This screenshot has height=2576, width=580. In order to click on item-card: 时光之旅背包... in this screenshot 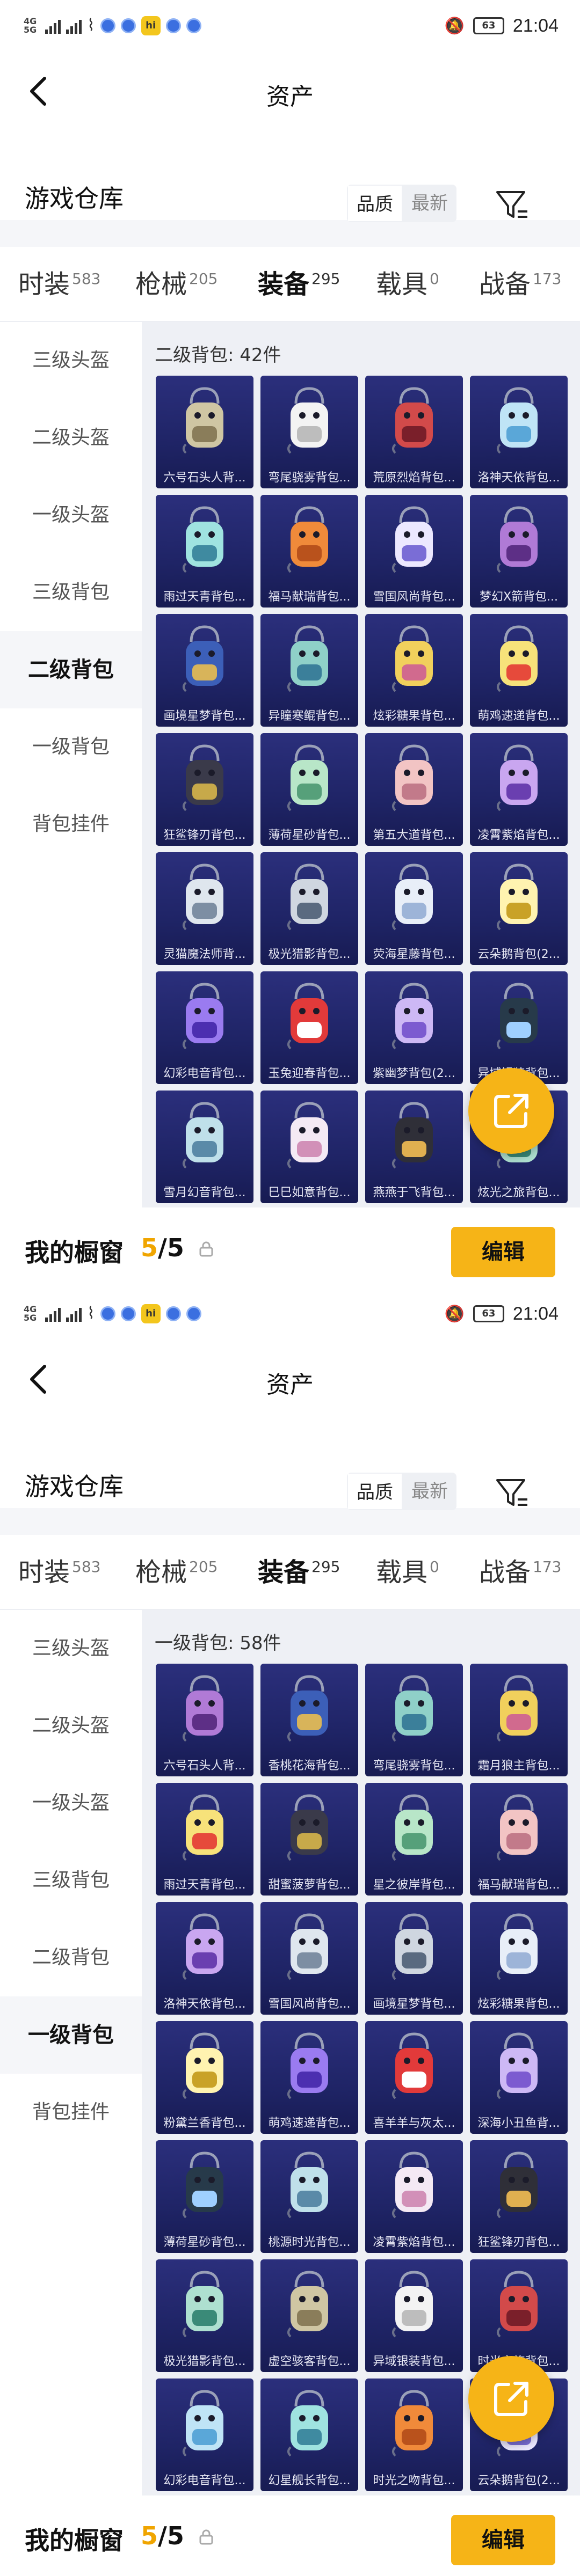, I will do `click(519, 2315)`.